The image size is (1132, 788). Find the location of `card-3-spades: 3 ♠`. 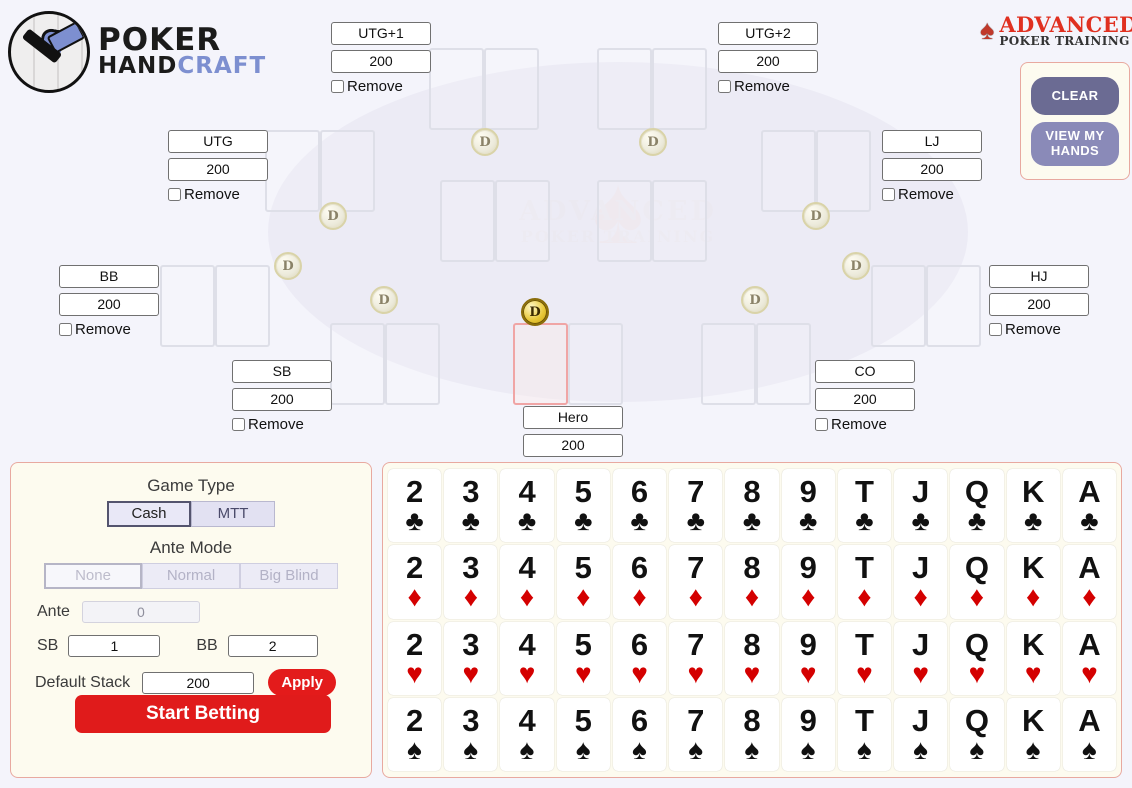

card-3-spades: 3 ♠ is located at coordinates (471, 734).